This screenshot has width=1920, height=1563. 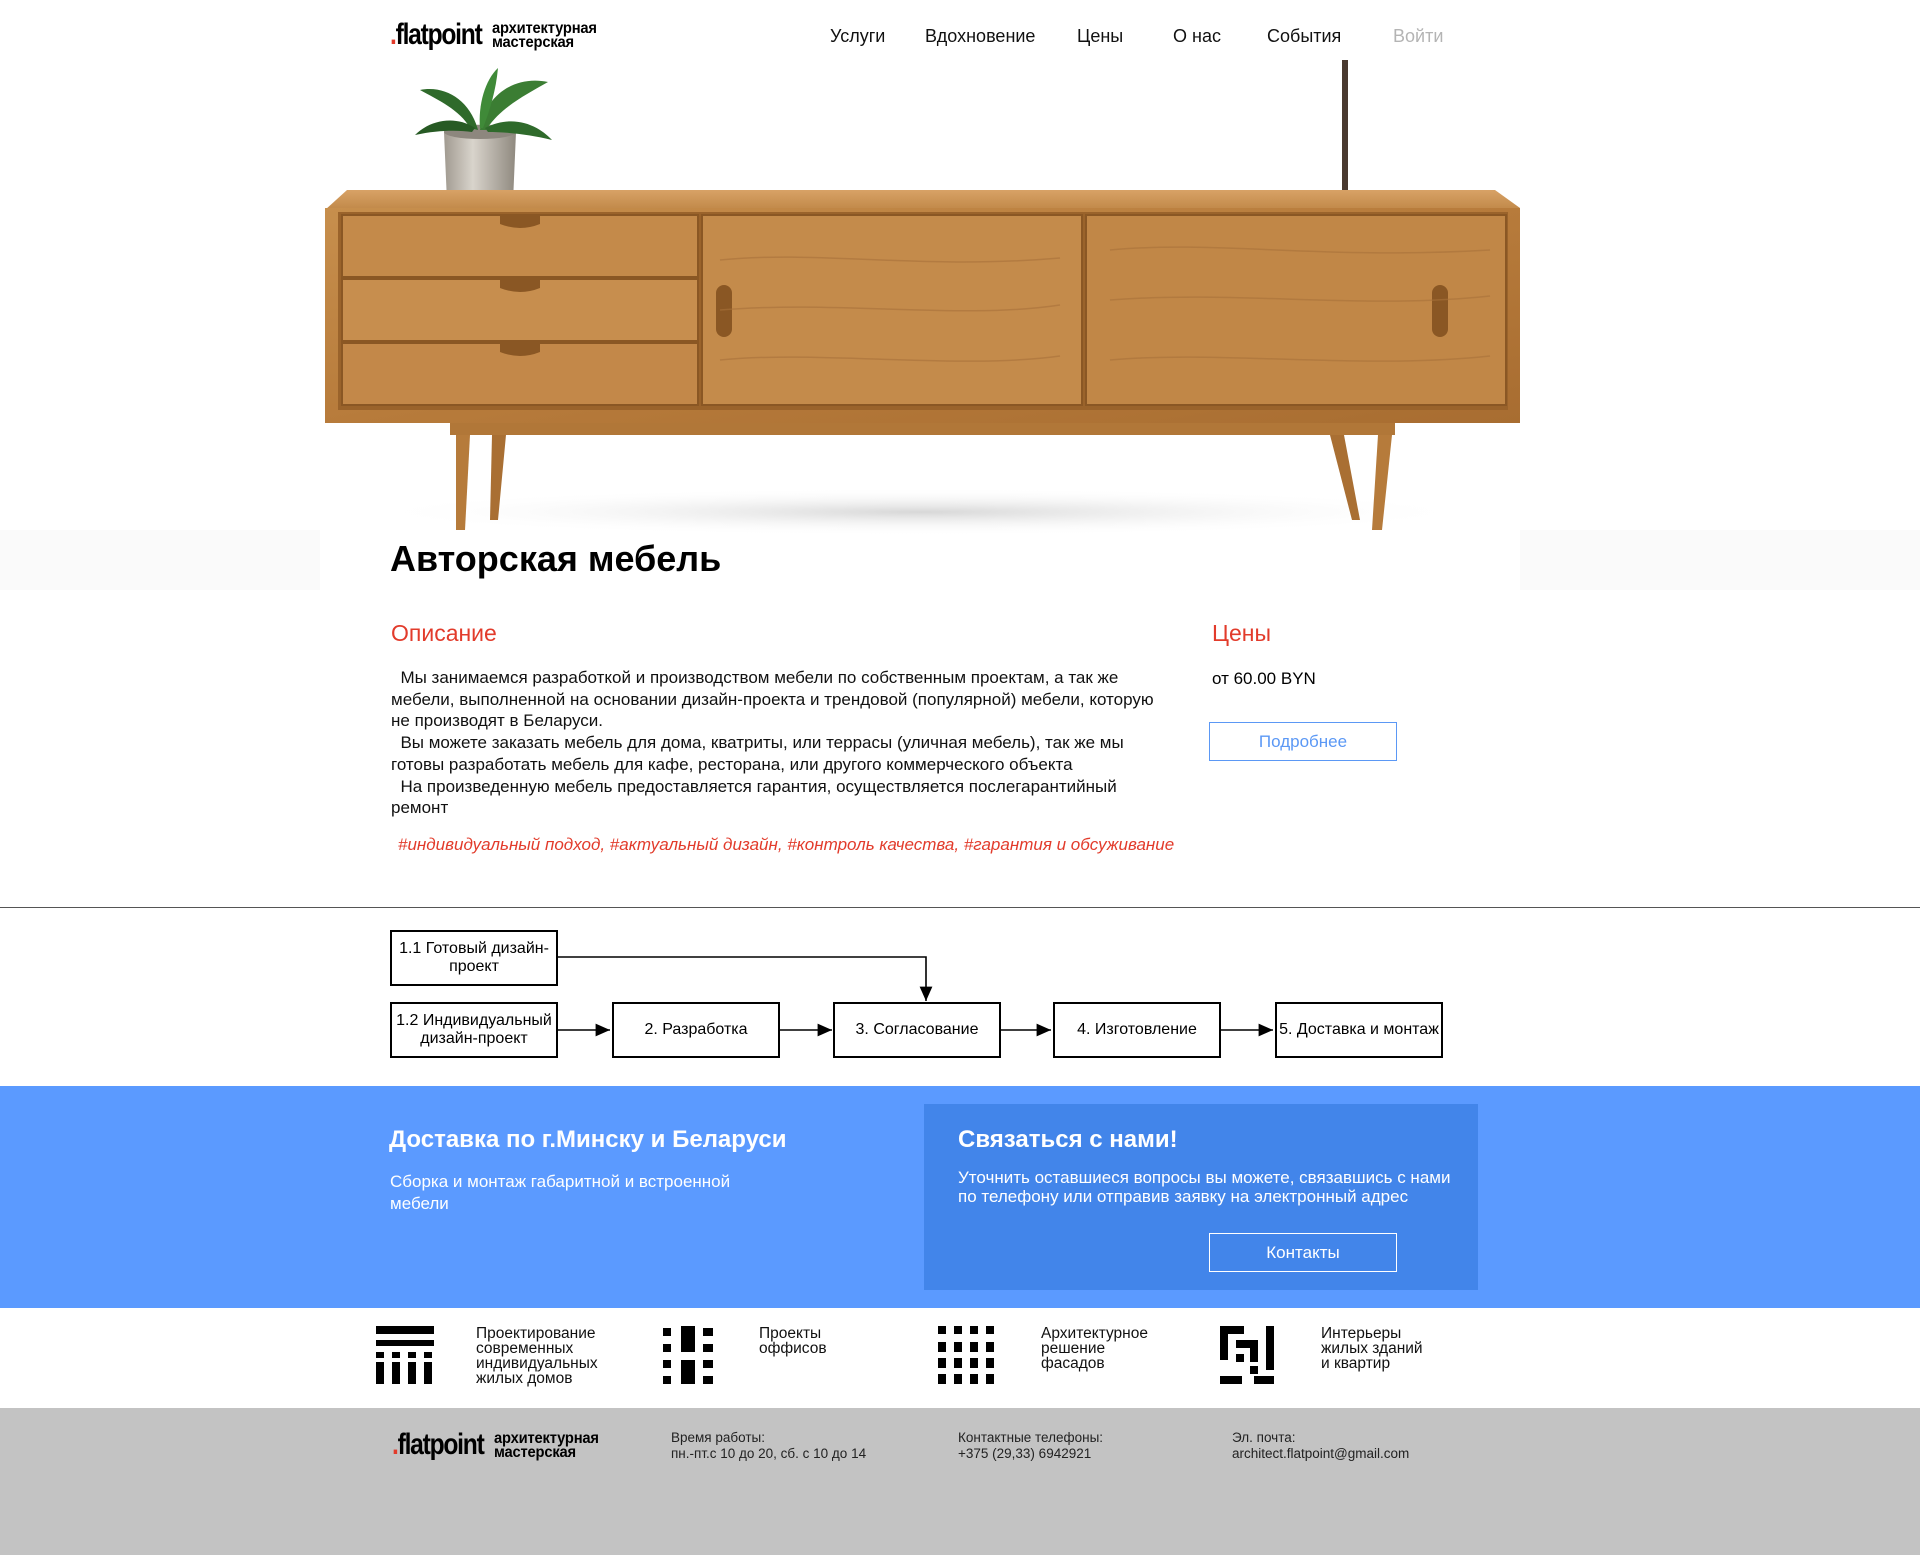 I want to click on process-step-manufacturing: 4. Изготовление, so click(x=1137, y=1030).